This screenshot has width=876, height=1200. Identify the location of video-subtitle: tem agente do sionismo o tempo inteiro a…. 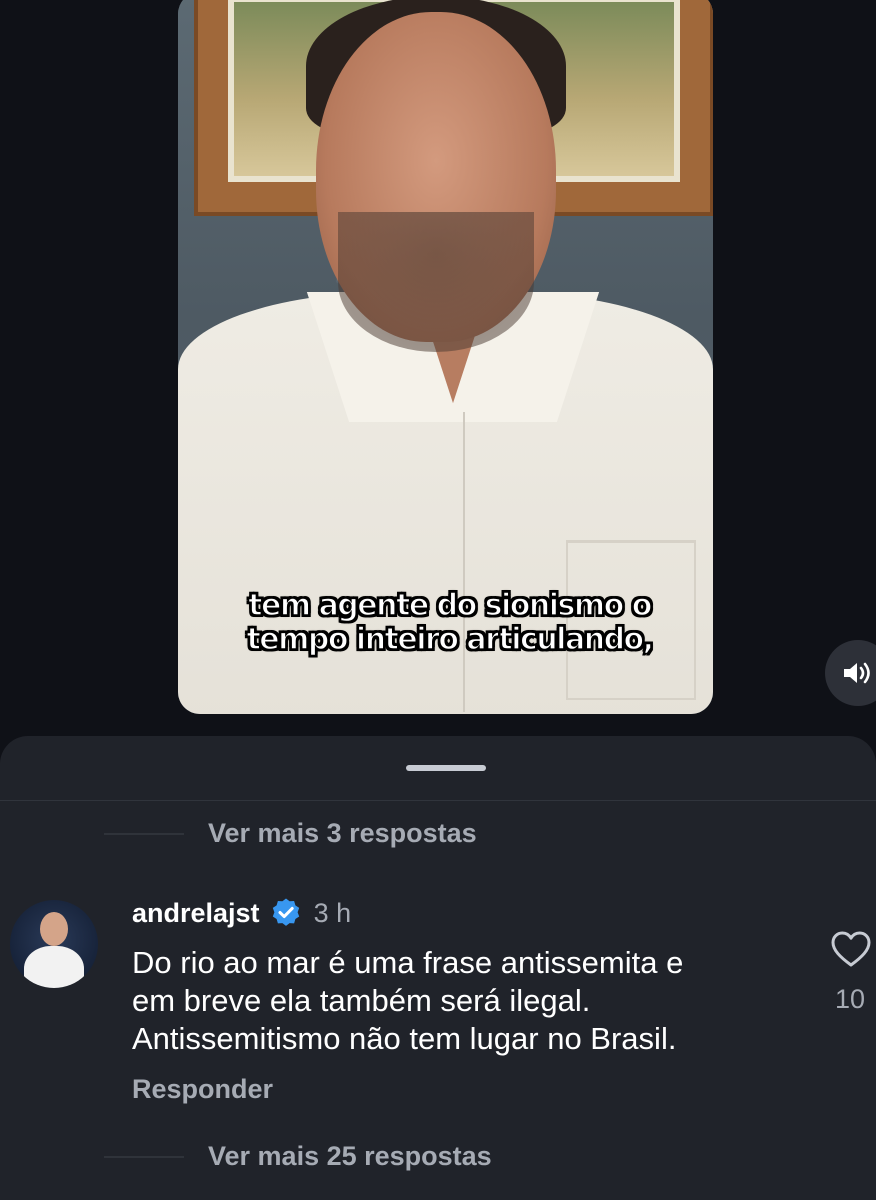
(445, 623).